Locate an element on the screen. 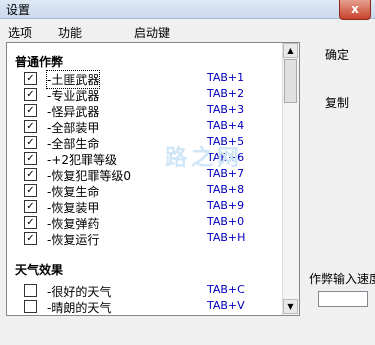  item-hotkey: TAB+H is located at coordinates (226, 237).